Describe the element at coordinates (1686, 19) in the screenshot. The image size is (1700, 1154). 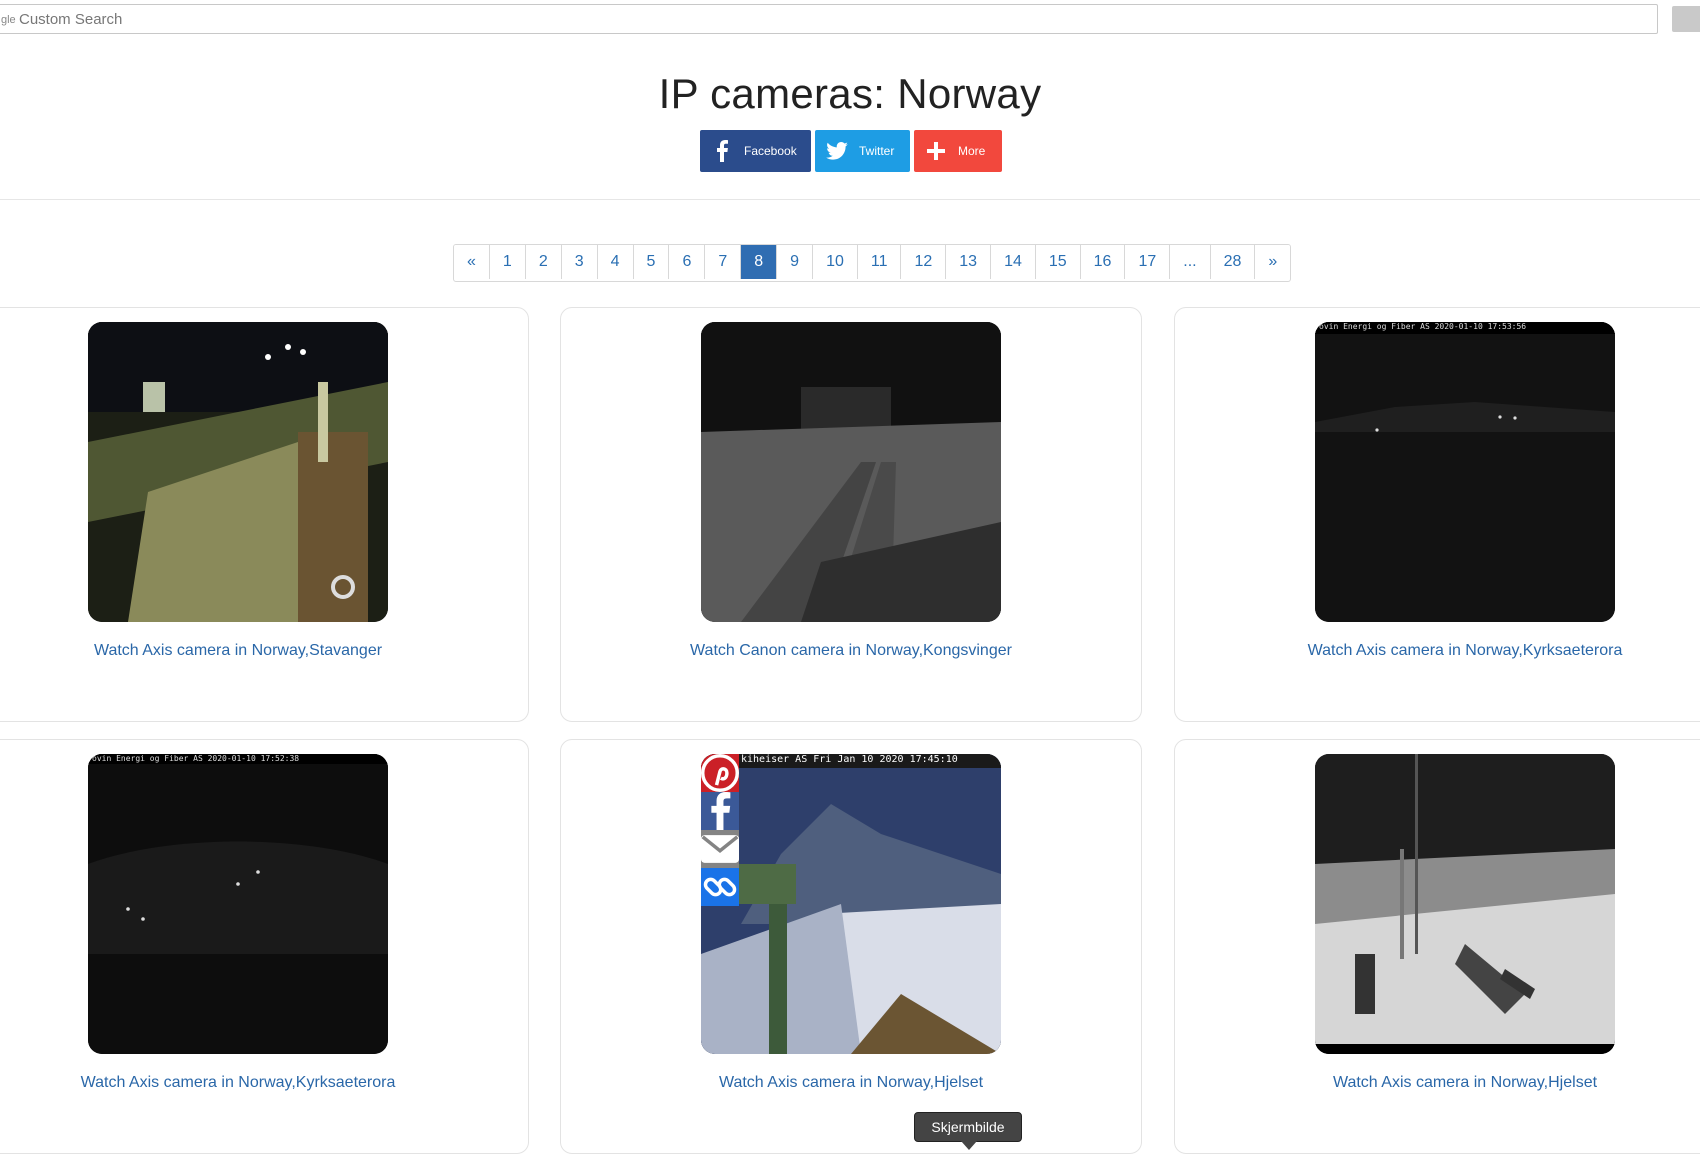
I see `search-button` at that location.